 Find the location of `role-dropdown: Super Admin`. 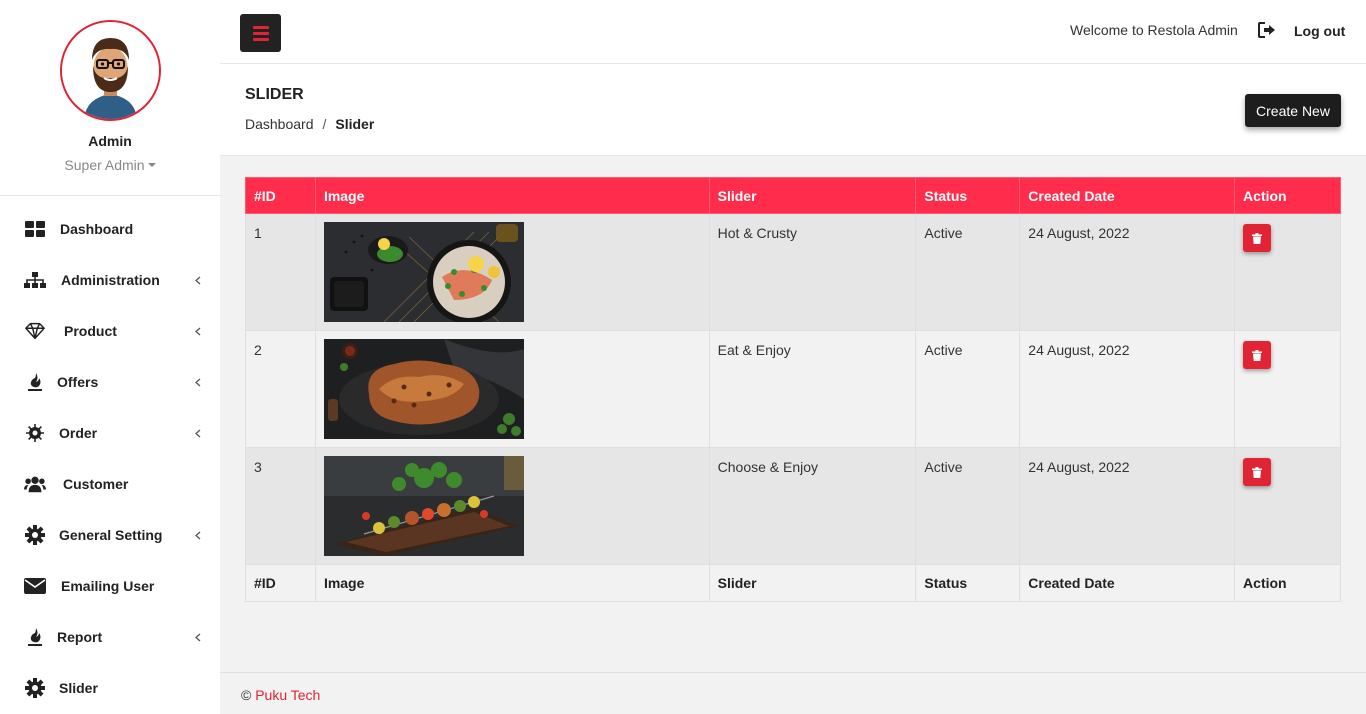

role-dropdown: Super Admin is located at coordinates (110, 165).